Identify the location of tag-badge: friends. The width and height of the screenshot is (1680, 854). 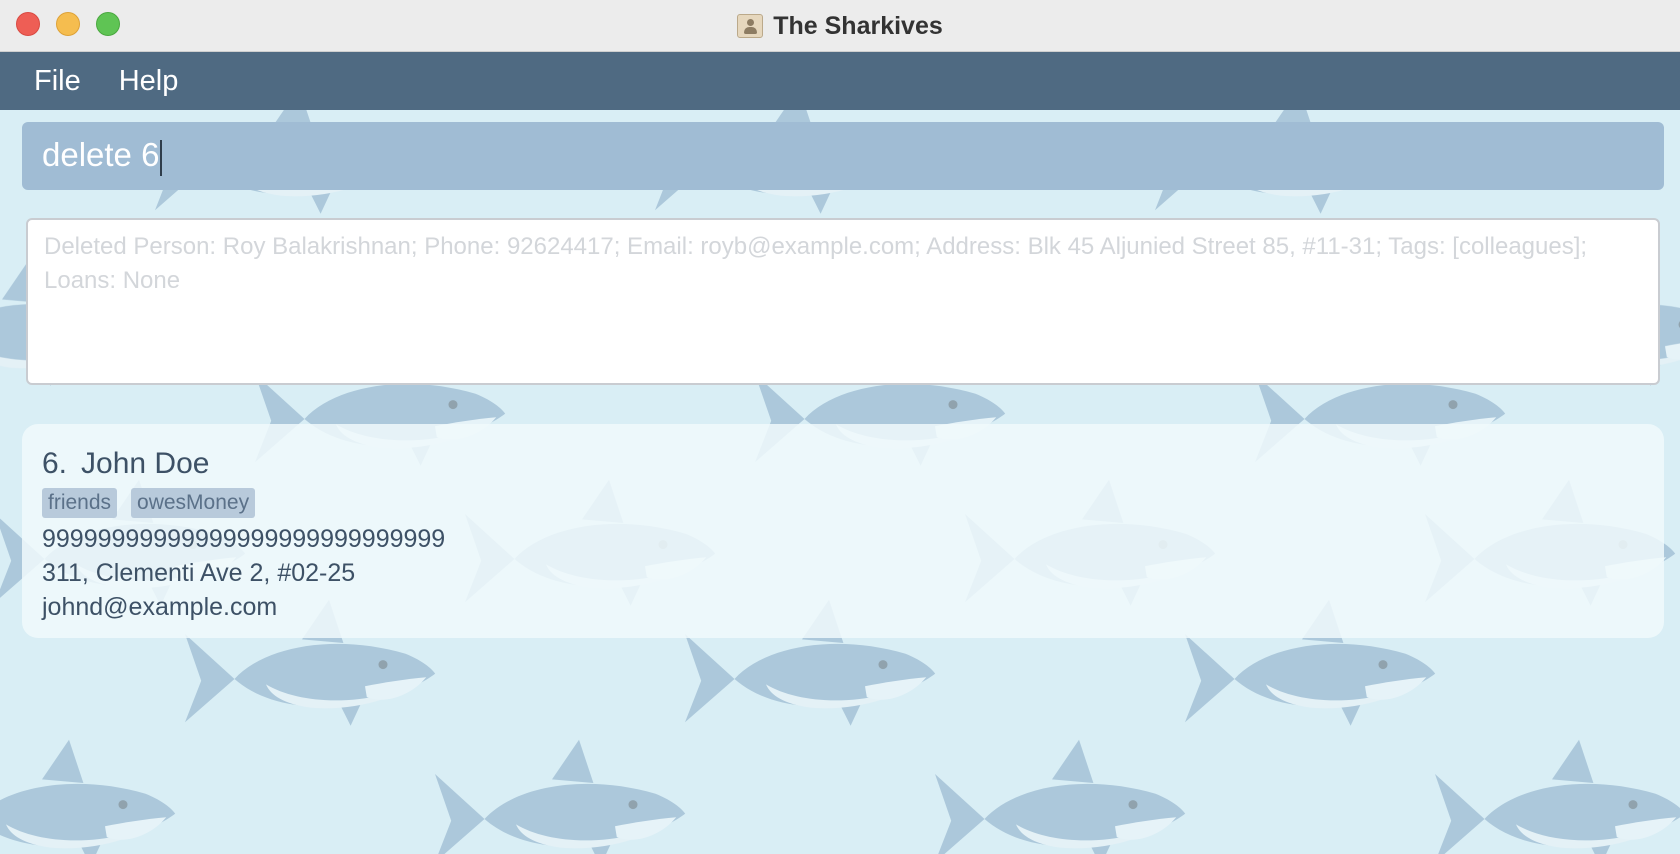
(80, 503).